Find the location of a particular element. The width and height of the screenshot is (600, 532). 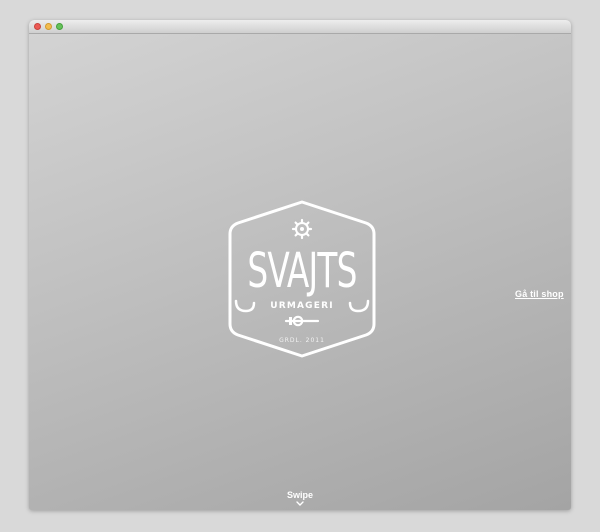

logo-brand-name: SVAJTS is located at coordinates (301, 271).